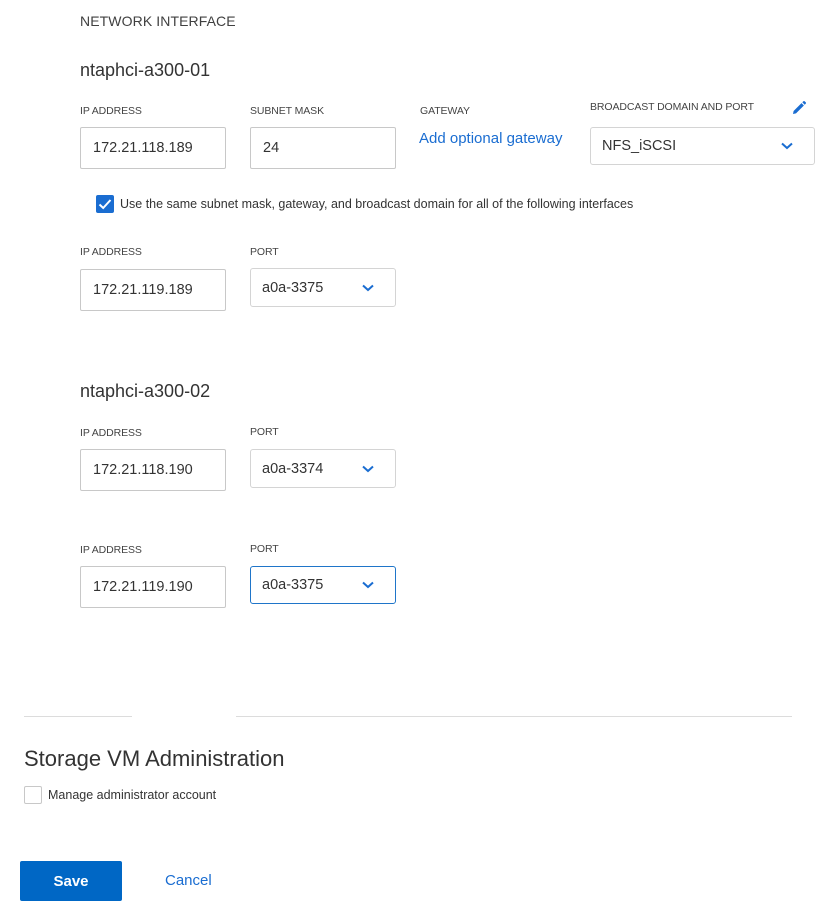 The width and height of the screenshot is (840, 915). I want to click on subnet-mask-label: SUBNET MASK, so click(287, 111).